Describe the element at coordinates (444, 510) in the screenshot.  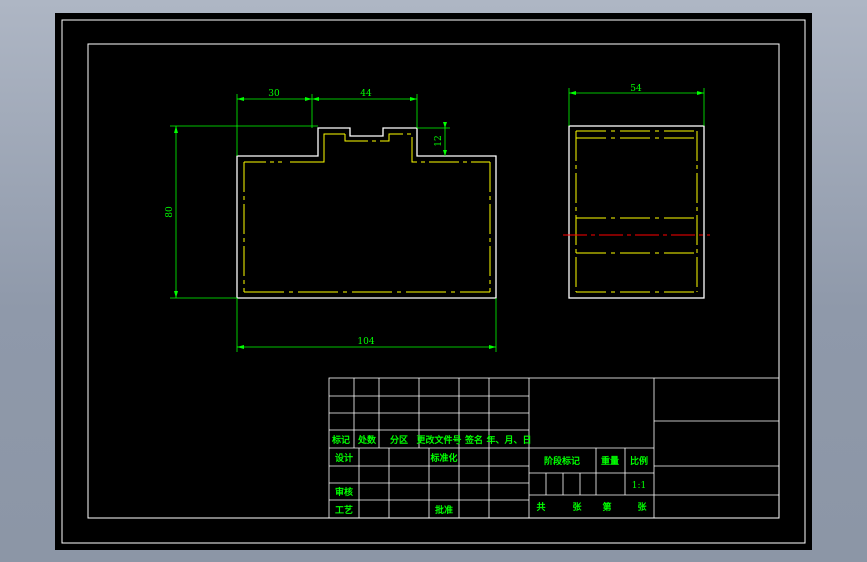
I see `tb-approve: 批准` at that location.